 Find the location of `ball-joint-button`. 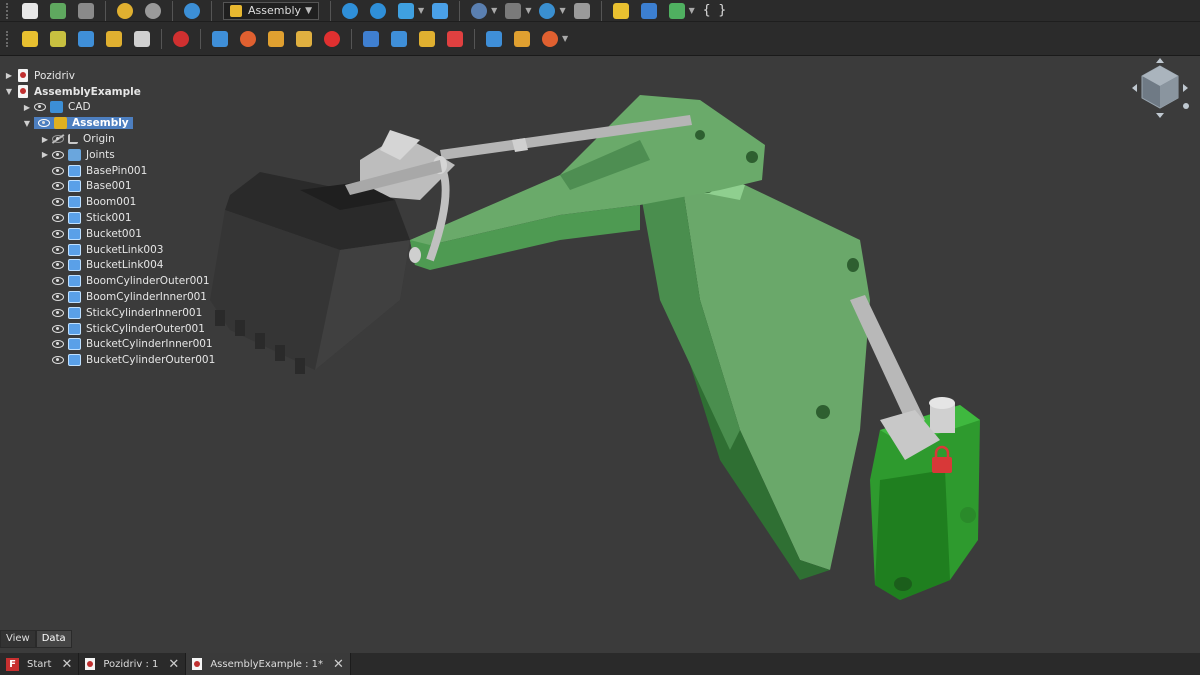

ball-joint-button is located at coordinates (332, 39).